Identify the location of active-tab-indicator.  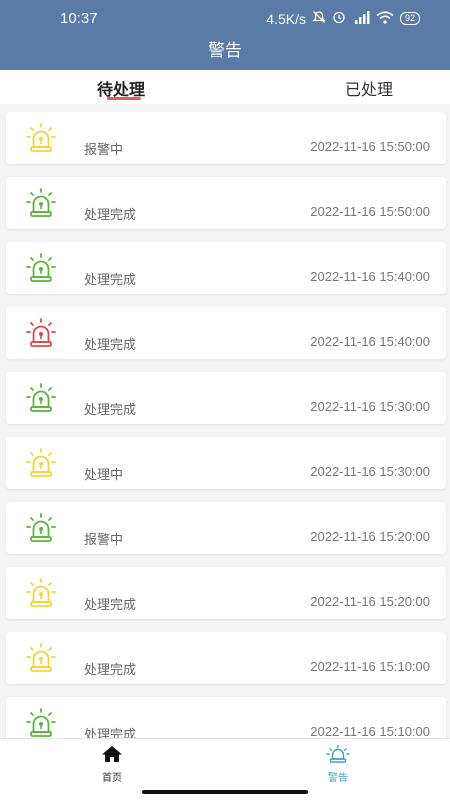
(124, 98).